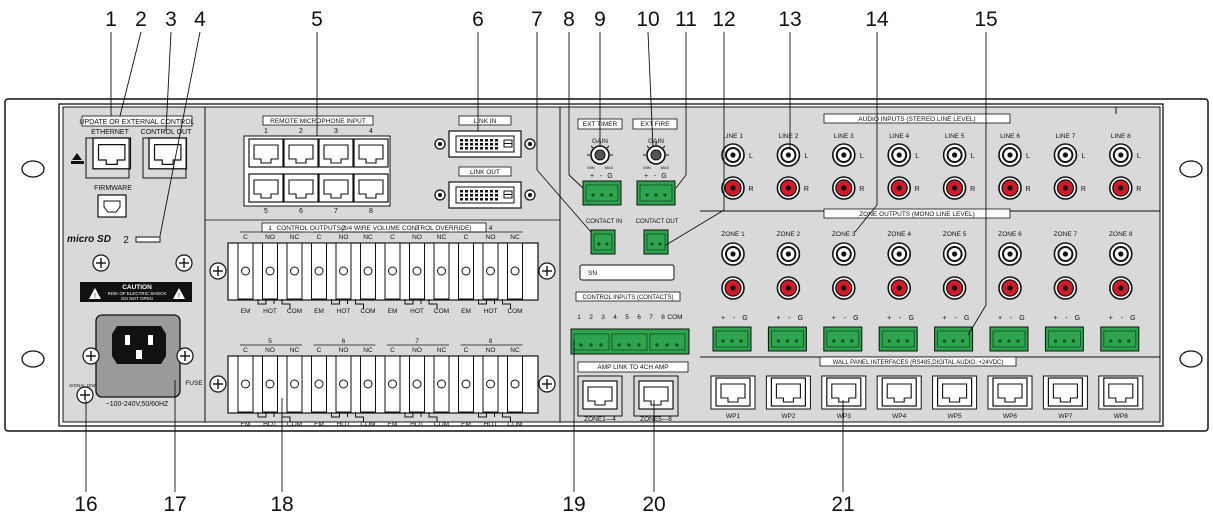 This screenshot has width=1213, height=520. I want to click on ext-fire-terminal, so click(656, 193).